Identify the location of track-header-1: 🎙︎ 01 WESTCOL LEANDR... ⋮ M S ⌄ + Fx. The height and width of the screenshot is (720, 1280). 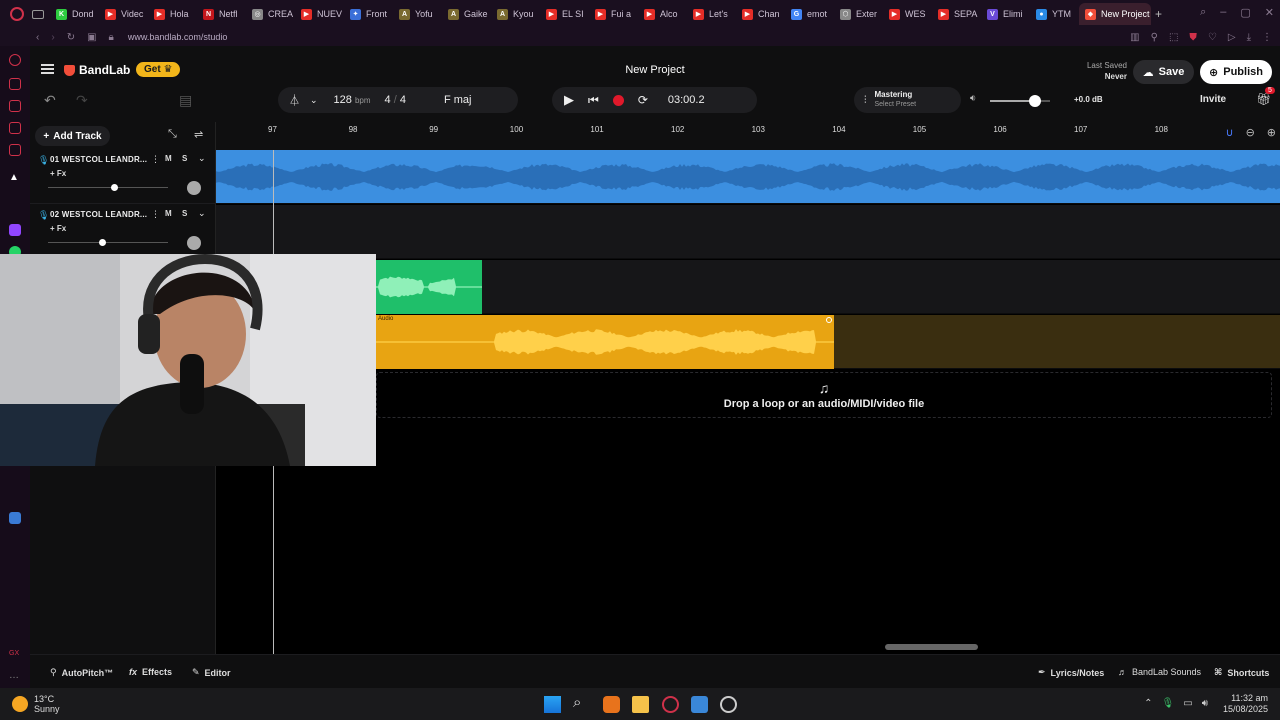
(123, 177).